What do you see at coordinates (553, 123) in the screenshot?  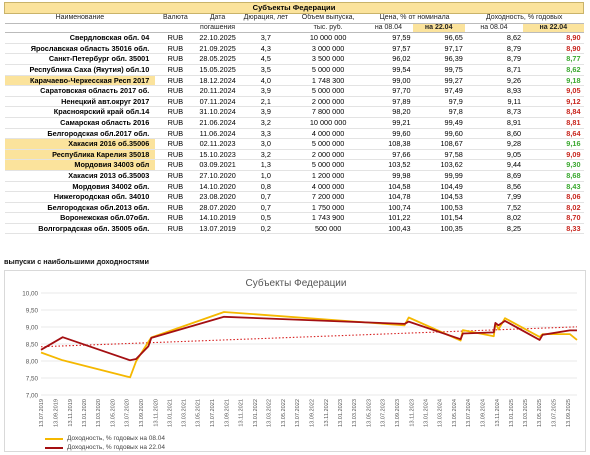 I see `cell-yield-curr: 8,81` at bounding box center [553, 123].